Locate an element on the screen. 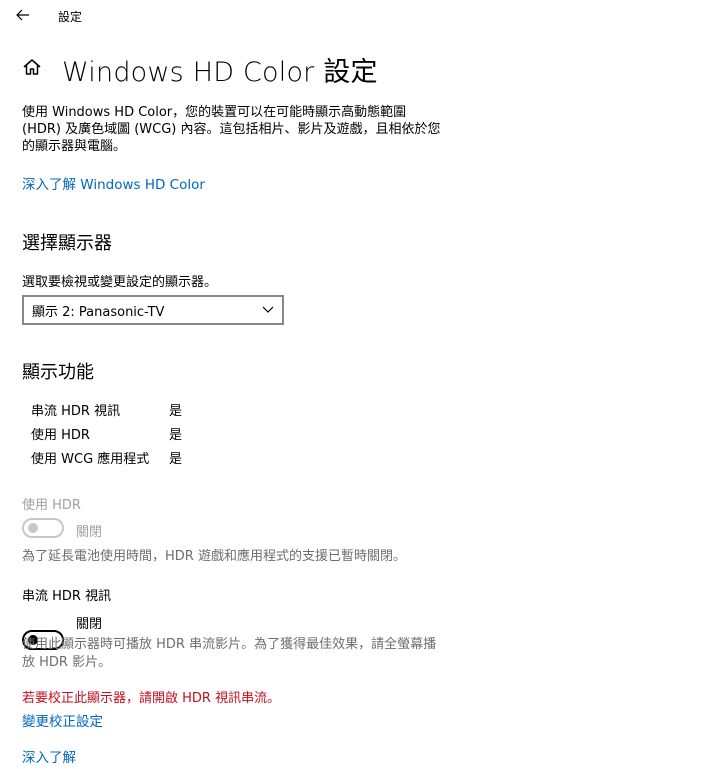 This screenshot has width=720, height=769. home-icon is located at coordinates (32, 67).